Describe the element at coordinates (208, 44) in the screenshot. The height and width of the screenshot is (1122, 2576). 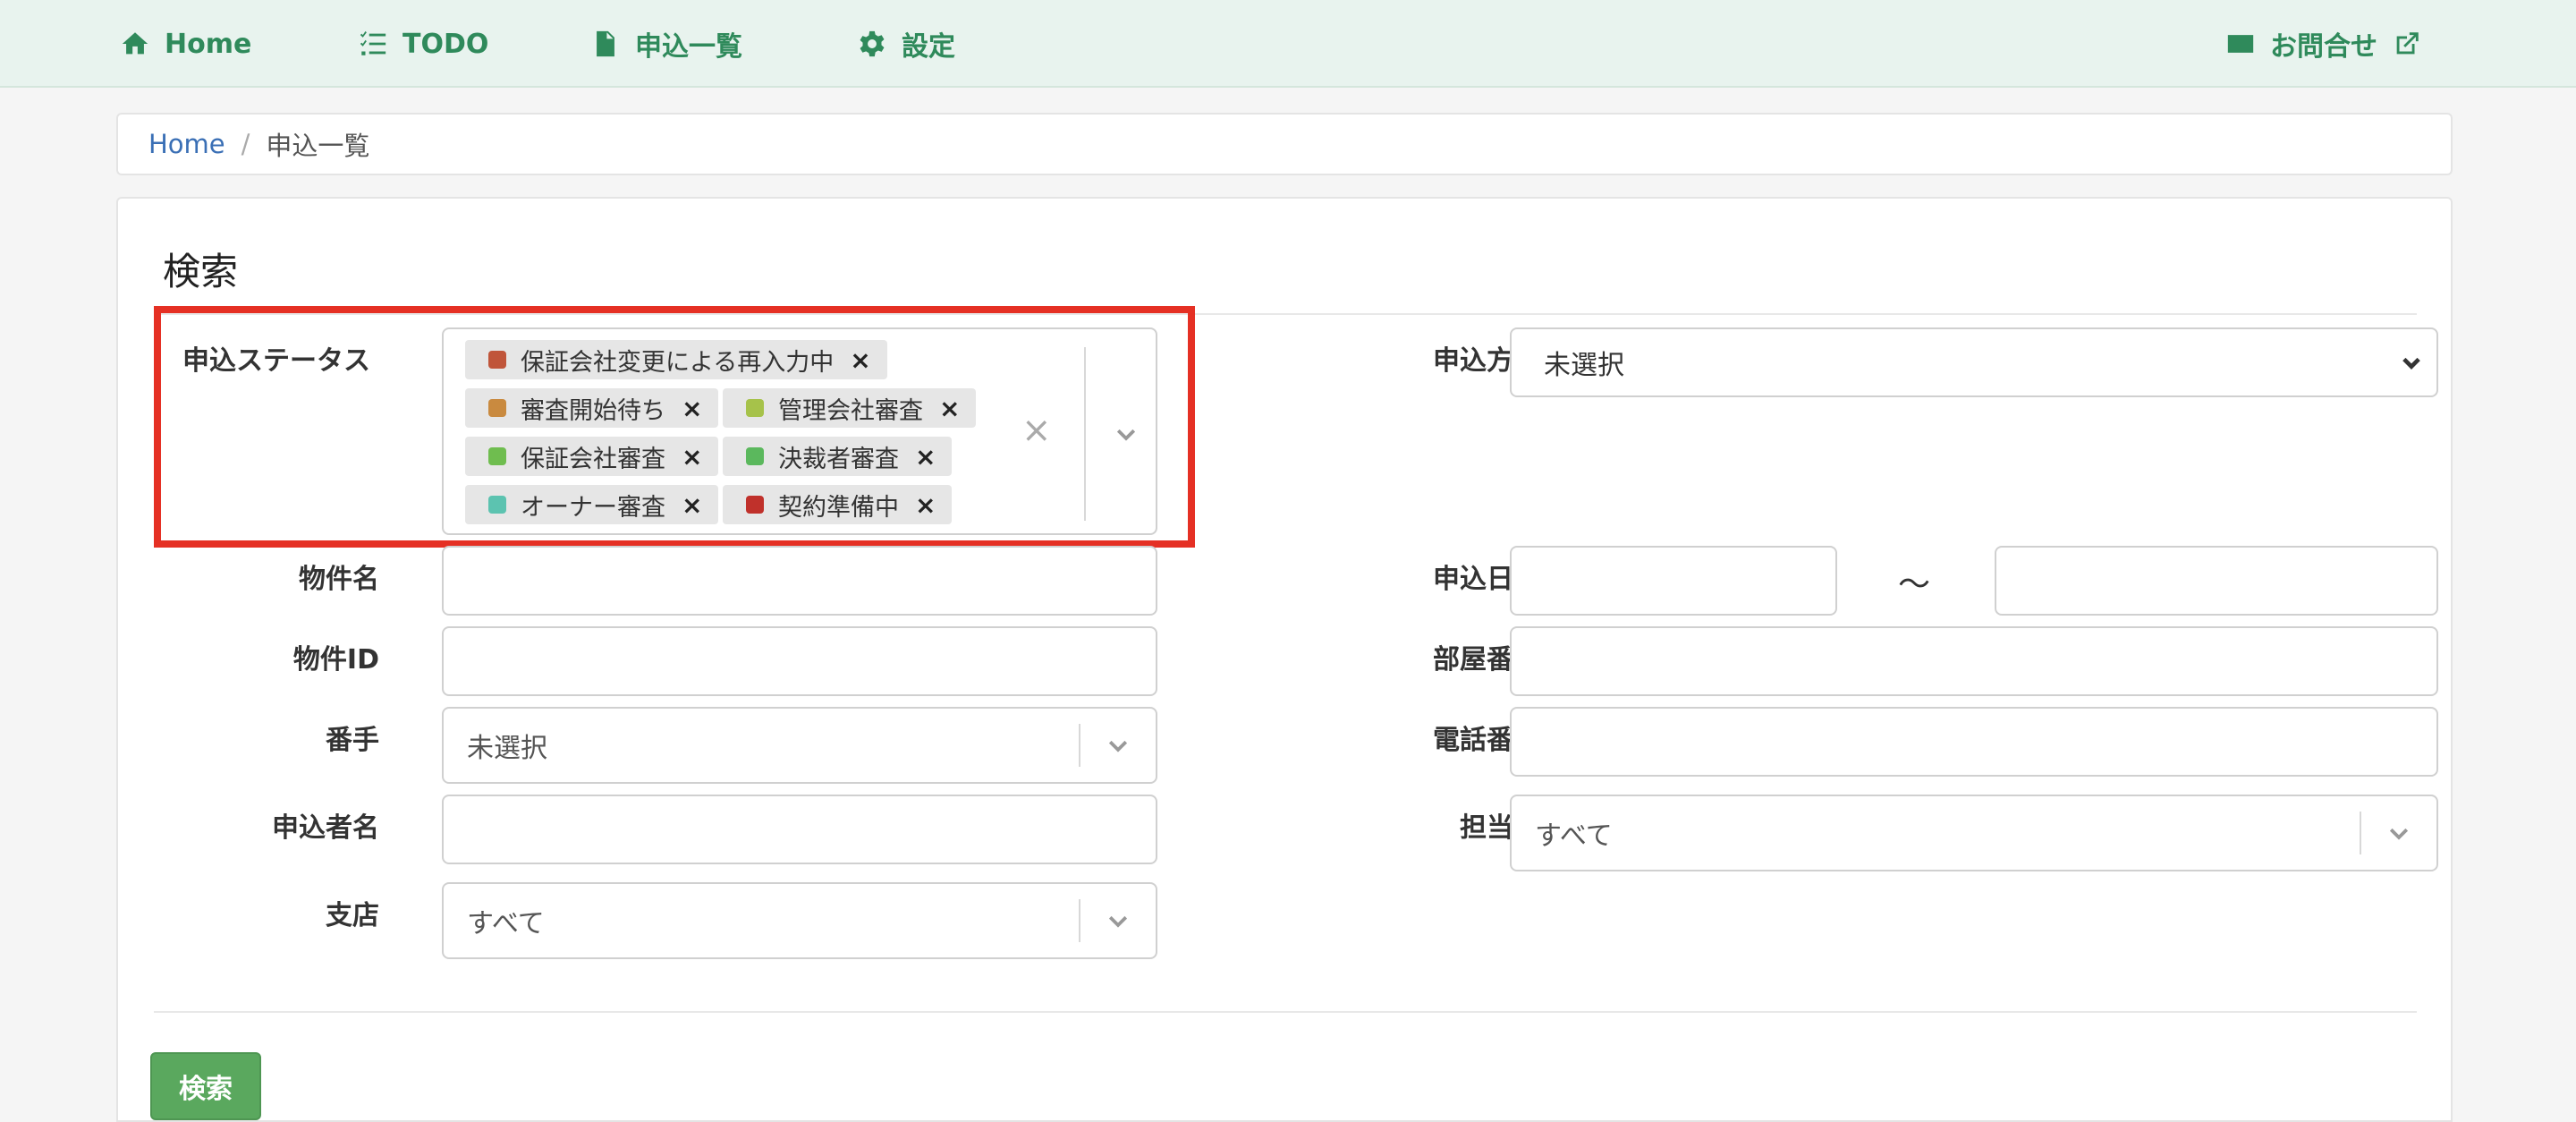
I see `nav-home-label: Home` at that location.